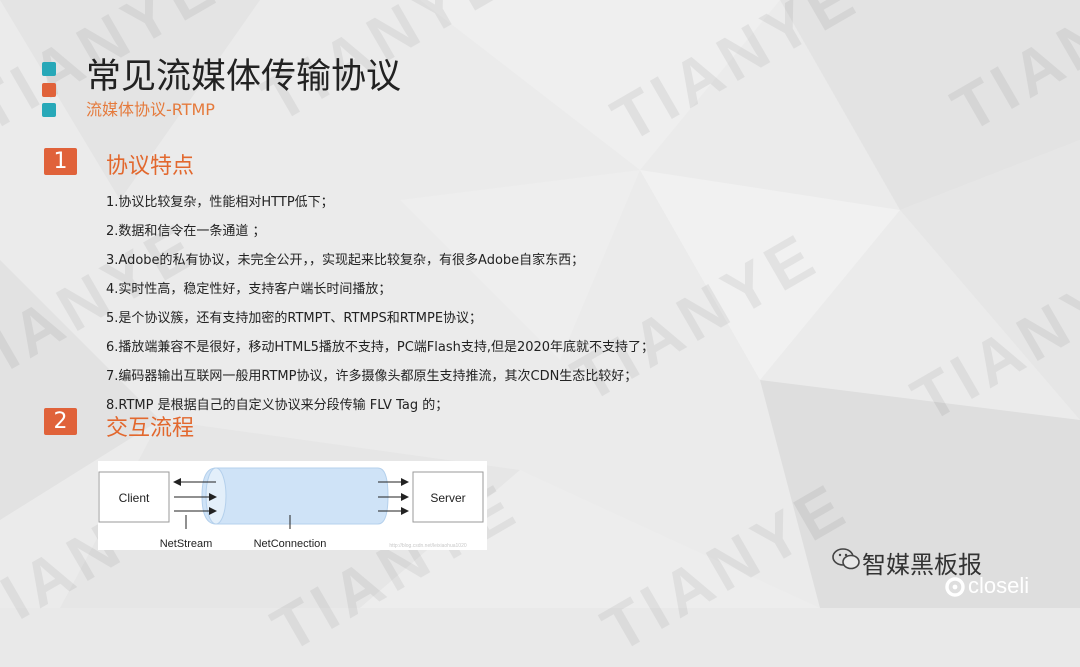 The image size is (1080, 667). What do you see at coordinates (216, 496) in the screenshot?
I see `channel-end` at bounding box center [216, 496].